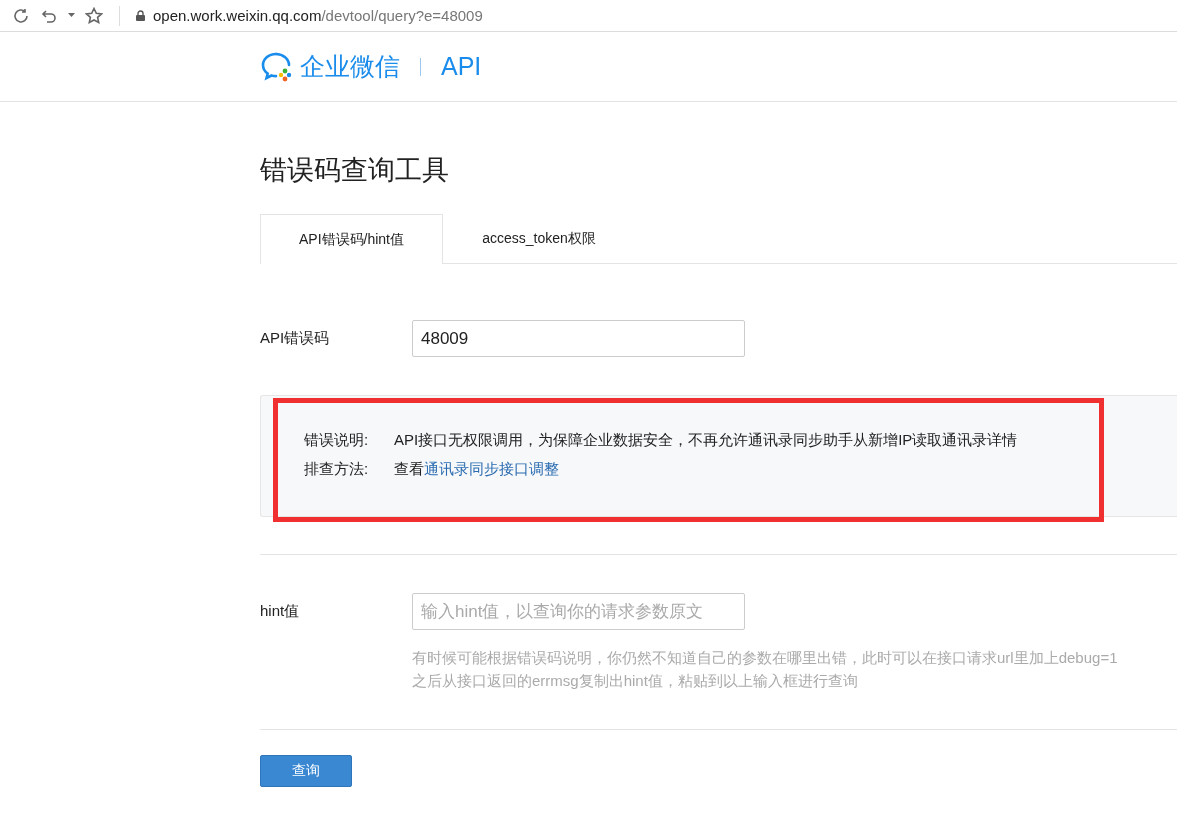 The height and width of the screenshot is (817, 1177). What do you see at coordinates (140, 15) in the screenshot?
I see `lock-icon` at bounding box center [140, 15].